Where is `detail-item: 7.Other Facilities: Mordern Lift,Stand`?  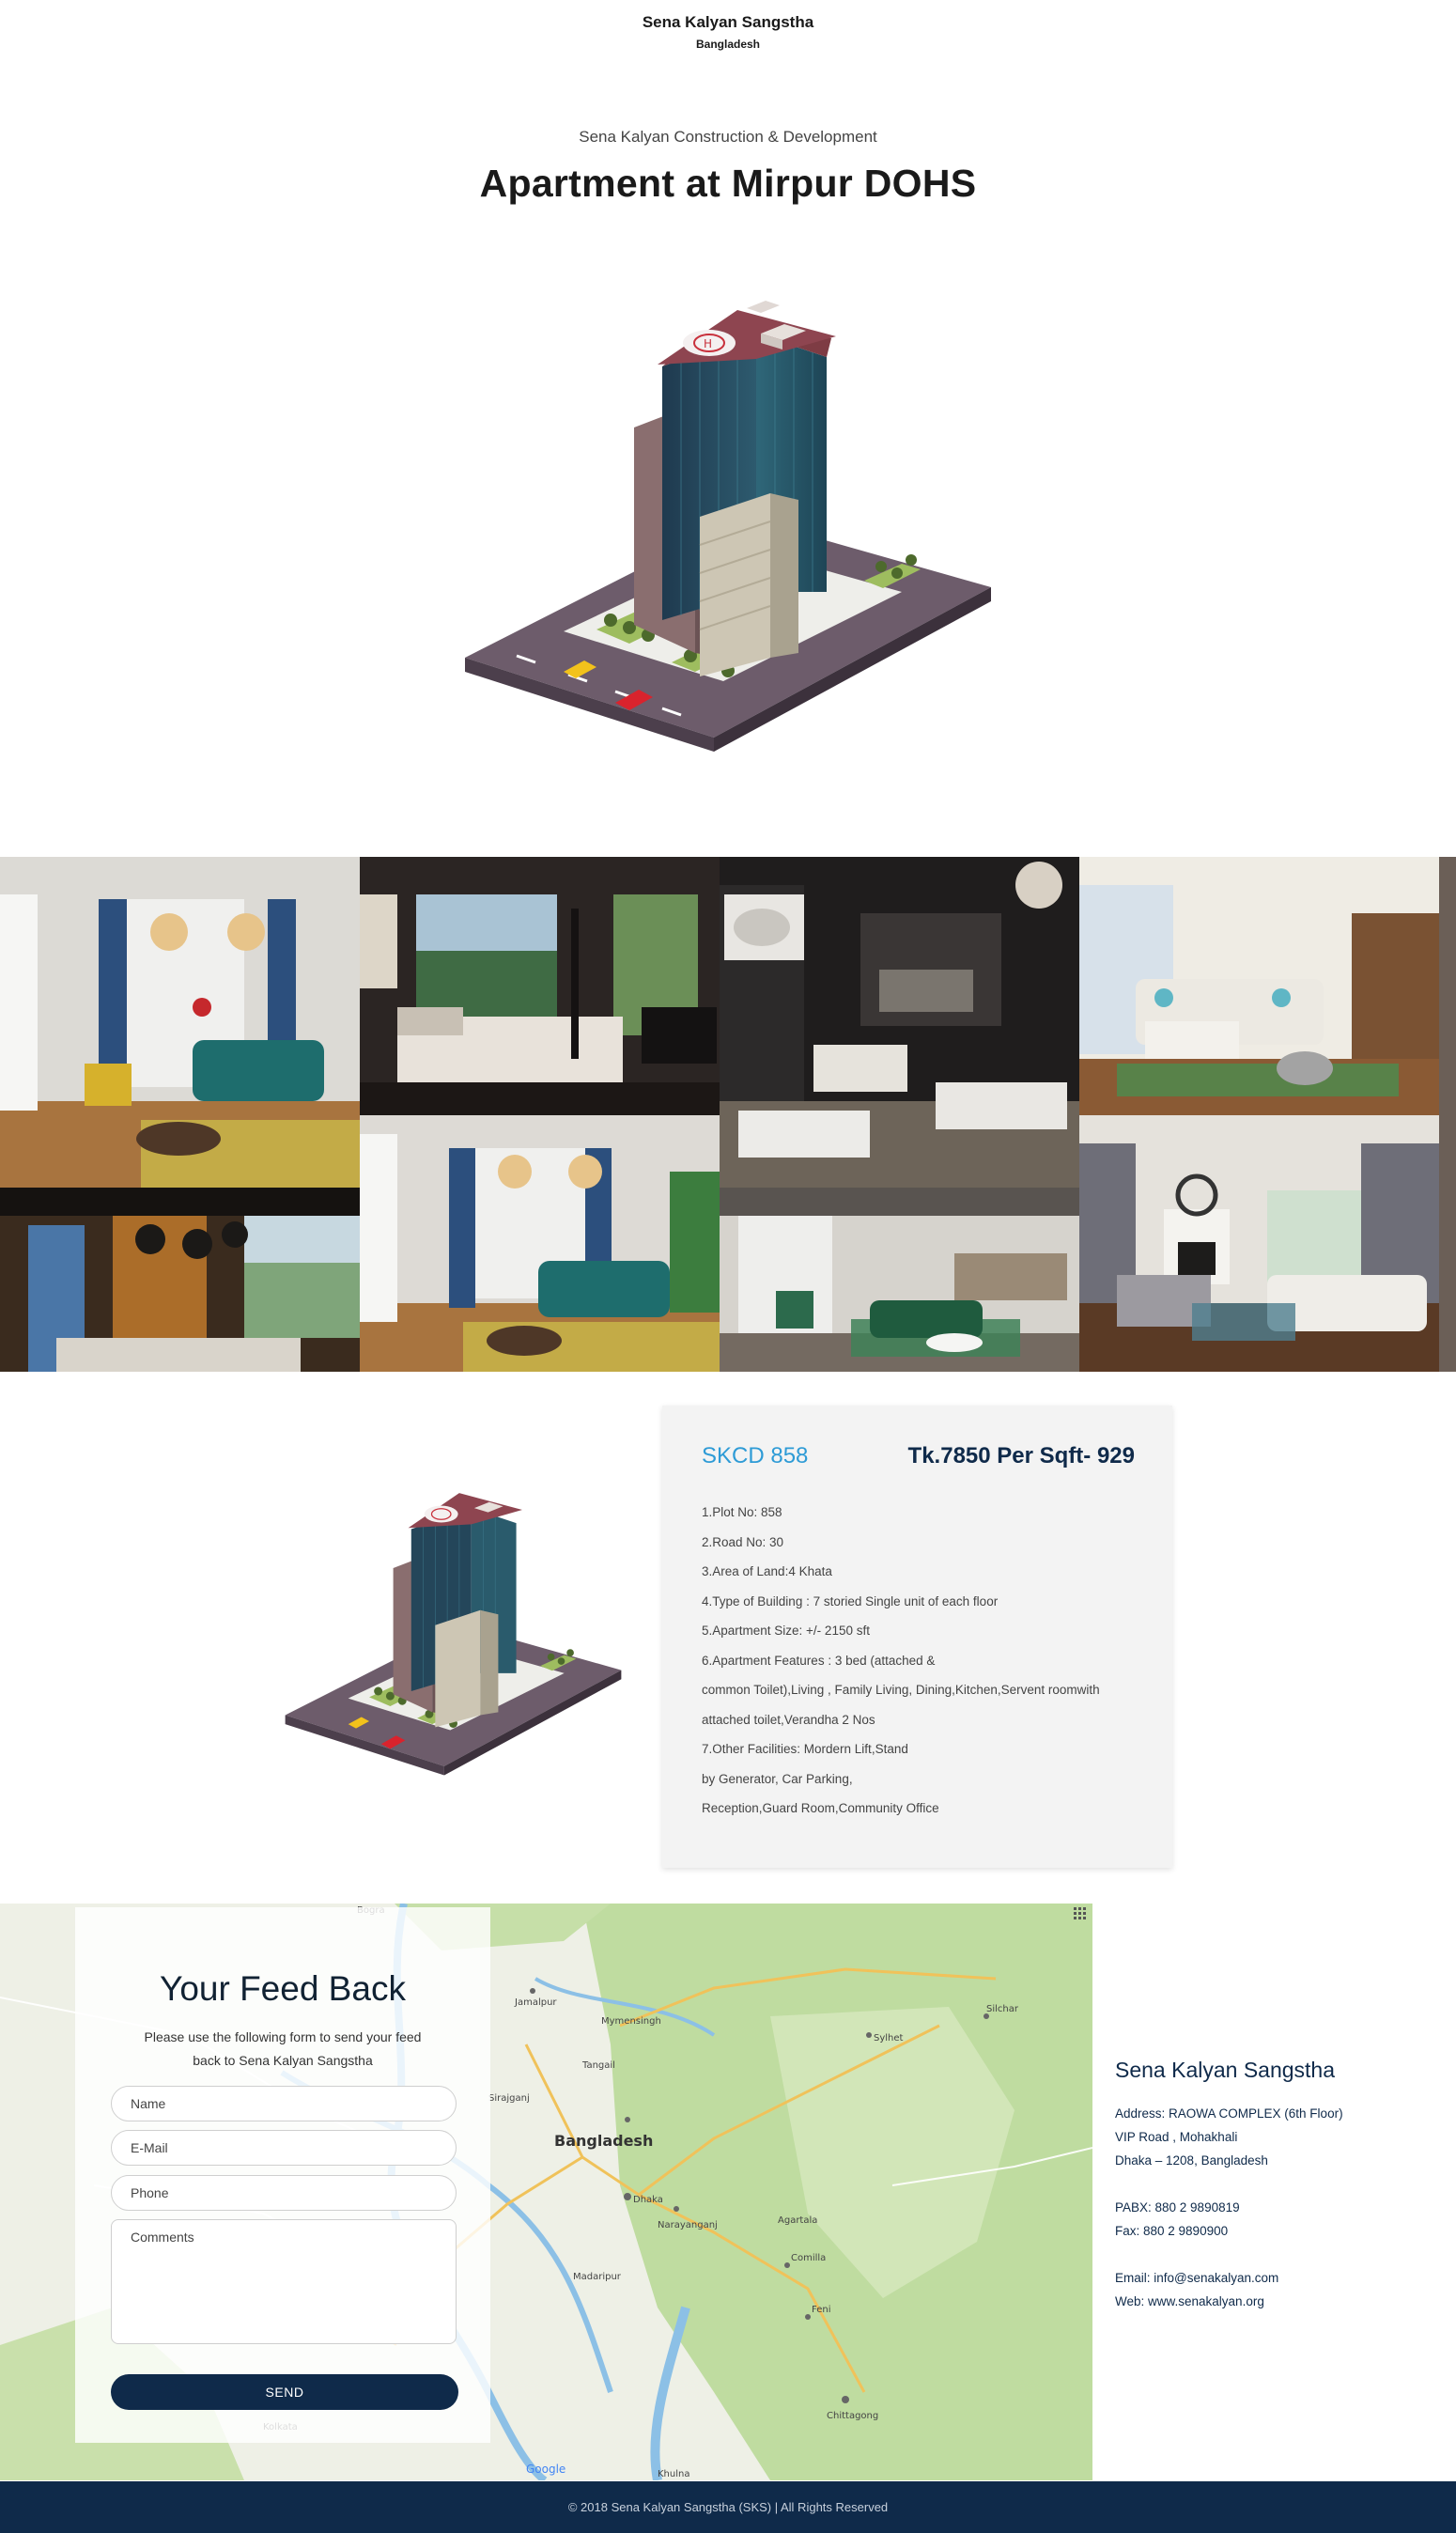
detail-item: 7.Other Facilities: Mordern Lift,Stand is located at coordinates (805, 1749).